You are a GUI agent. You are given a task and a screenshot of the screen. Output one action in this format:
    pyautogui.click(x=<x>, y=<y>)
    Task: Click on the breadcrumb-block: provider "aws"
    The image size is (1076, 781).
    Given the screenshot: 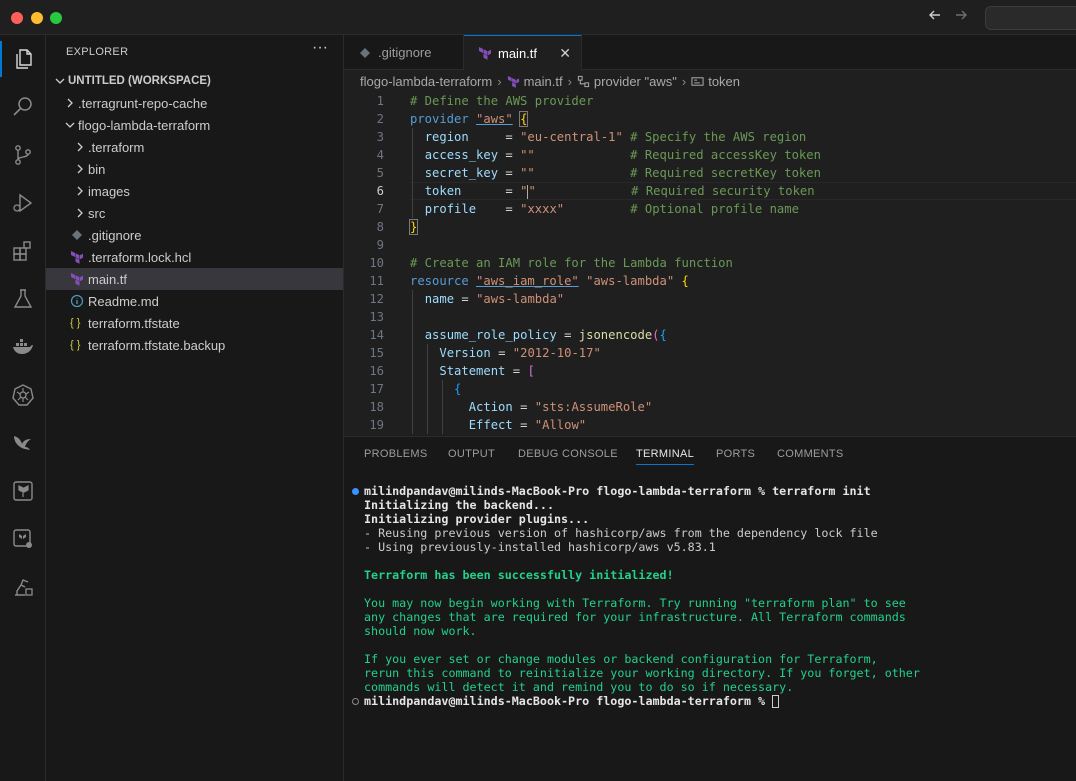 What is the action you would take?
    pyautogui.click(x=635, y=81)
    